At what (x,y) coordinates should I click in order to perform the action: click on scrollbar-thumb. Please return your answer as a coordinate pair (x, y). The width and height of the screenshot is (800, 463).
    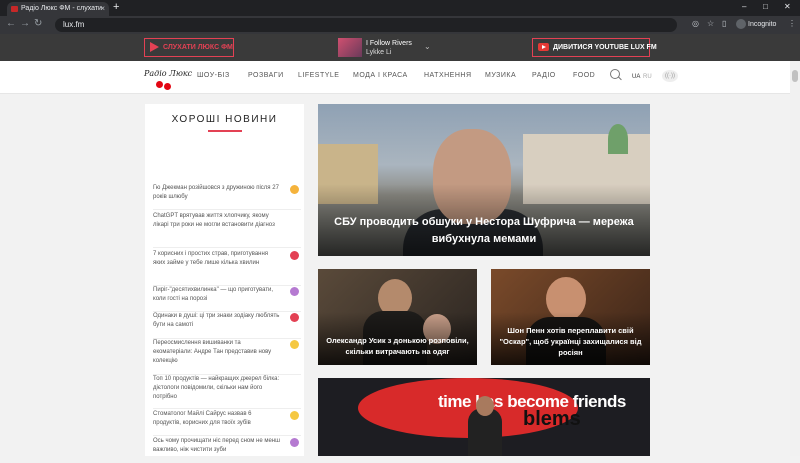
    Looking at the image, I should click on (795, 76).